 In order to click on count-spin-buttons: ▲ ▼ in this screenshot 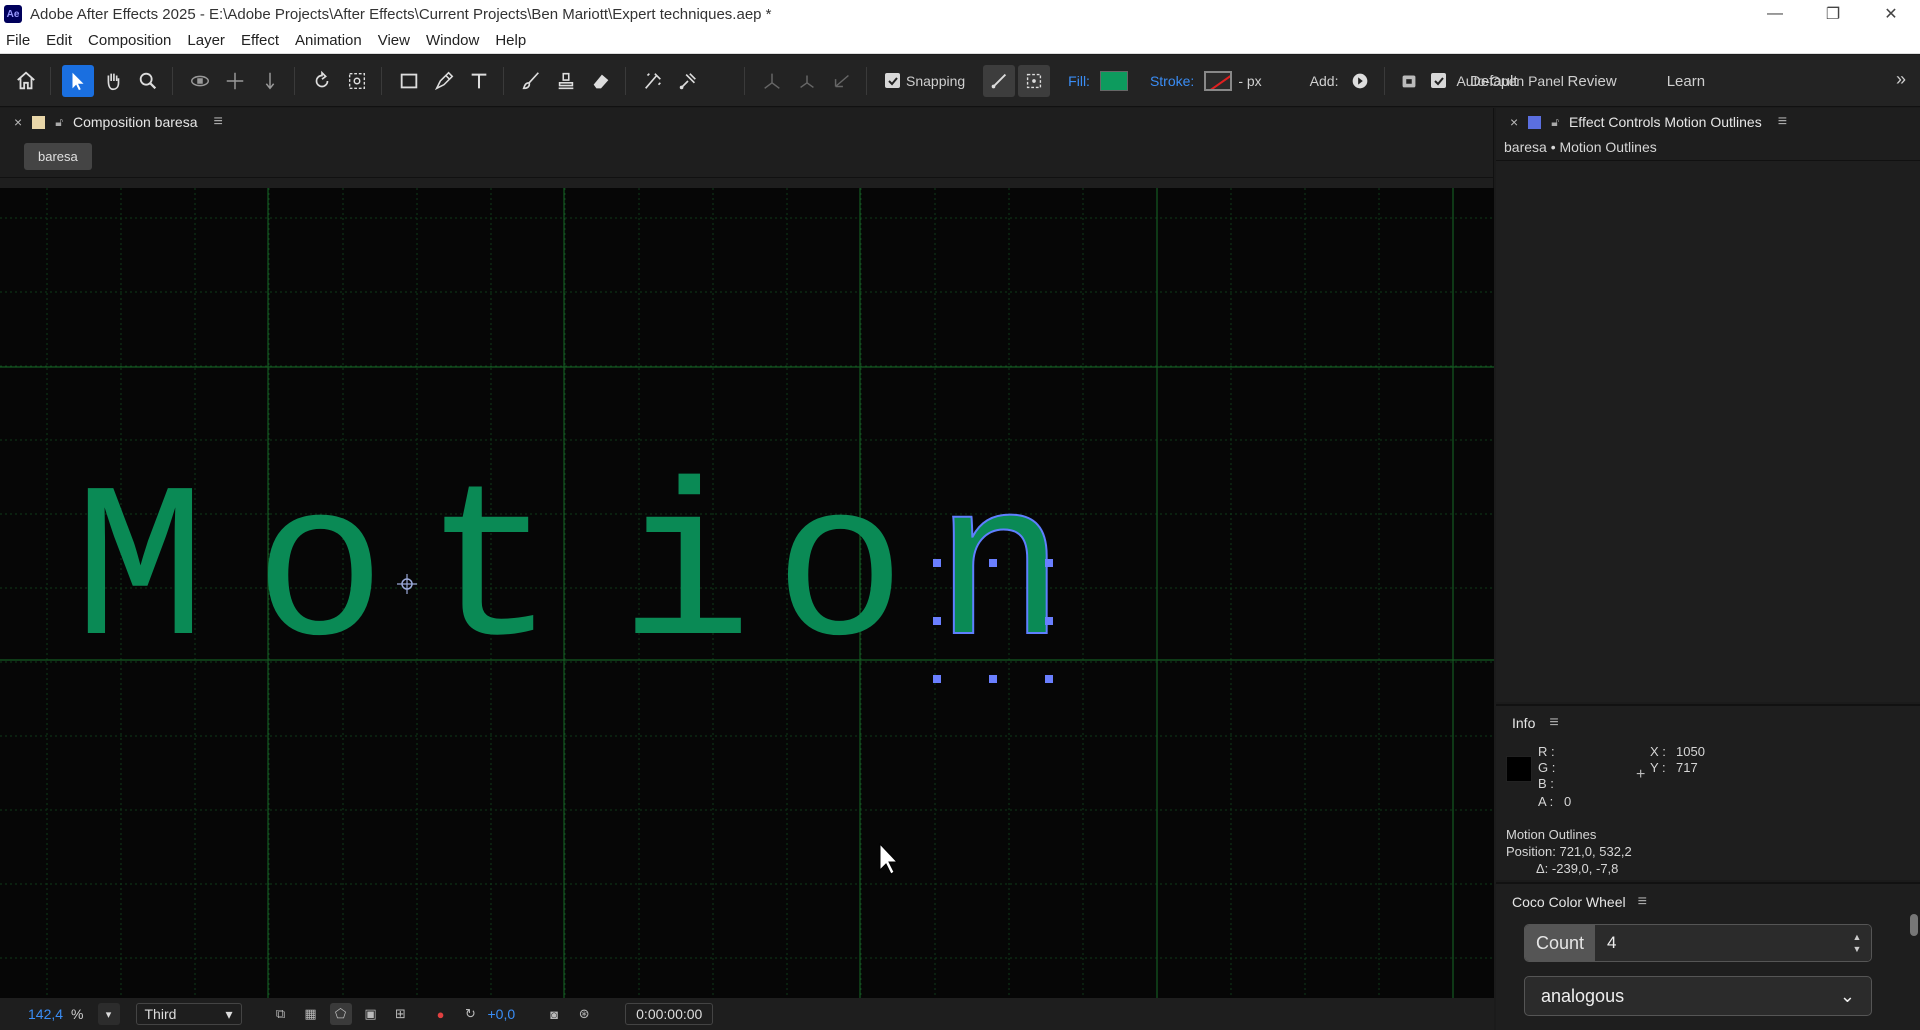, I will do `click(1857, 943)`.